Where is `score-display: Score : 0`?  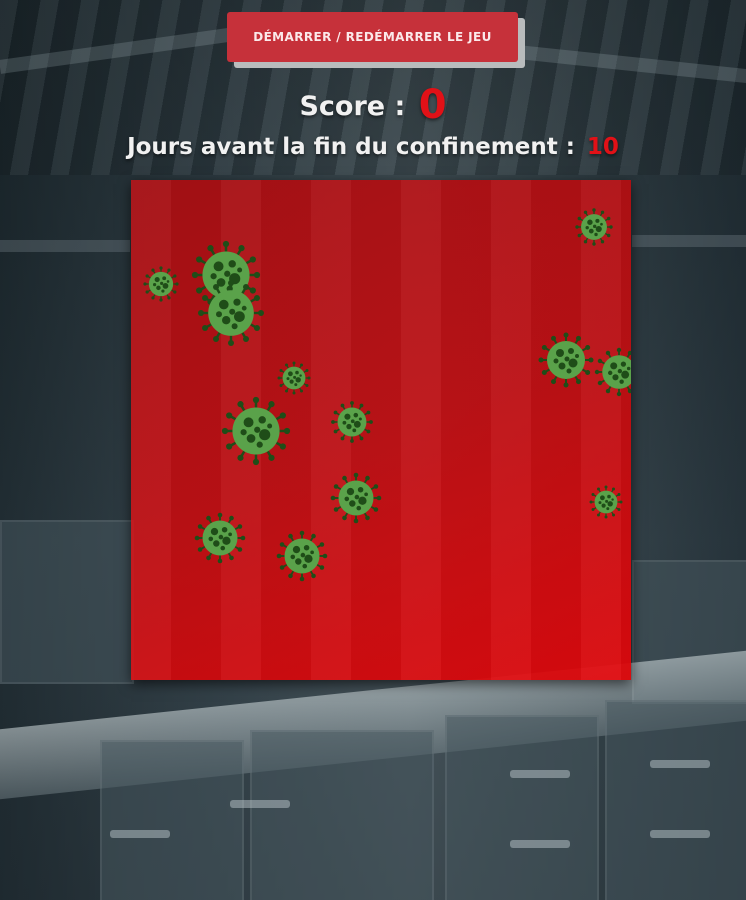
score-display: Score : 0 is located at coordinates (373, 105).